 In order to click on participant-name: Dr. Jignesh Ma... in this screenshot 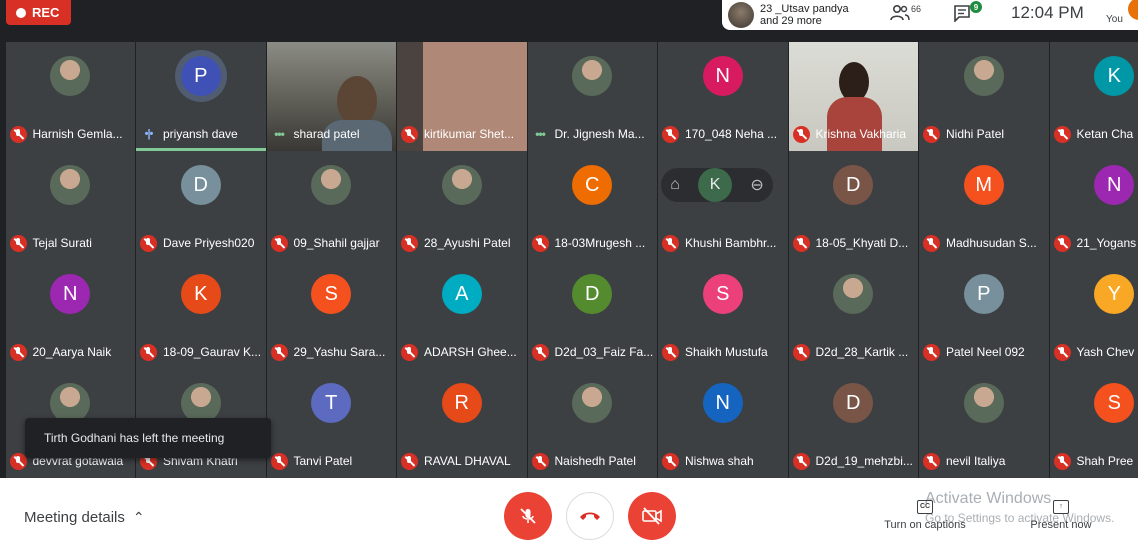, I will do `click(599, 134)`.